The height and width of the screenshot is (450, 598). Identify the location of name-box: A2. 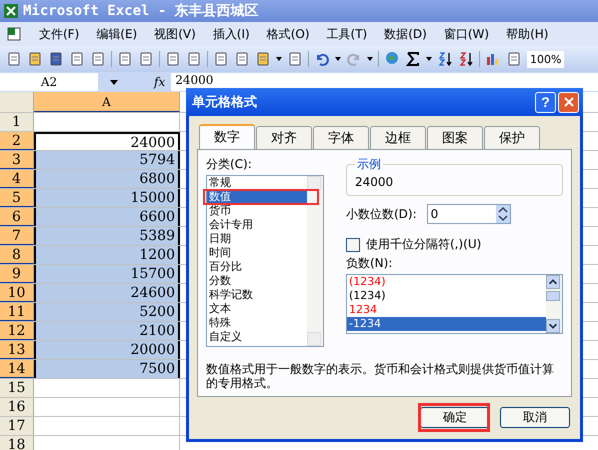
(49, 82).